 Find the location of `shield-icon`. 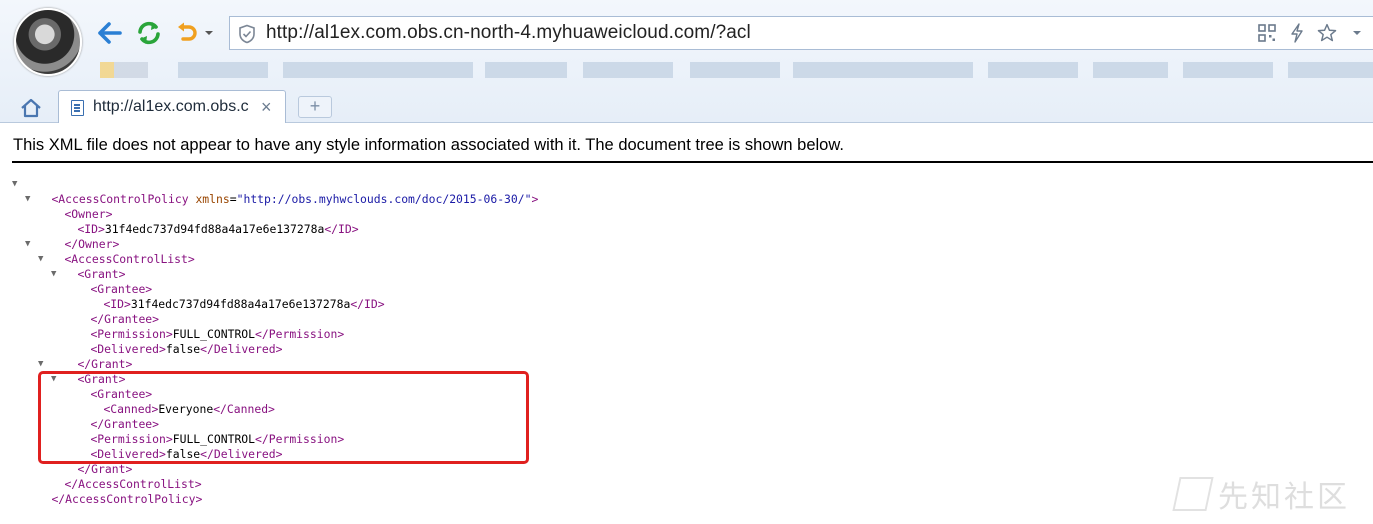

shield-icon is located at coordinates (247, 34).